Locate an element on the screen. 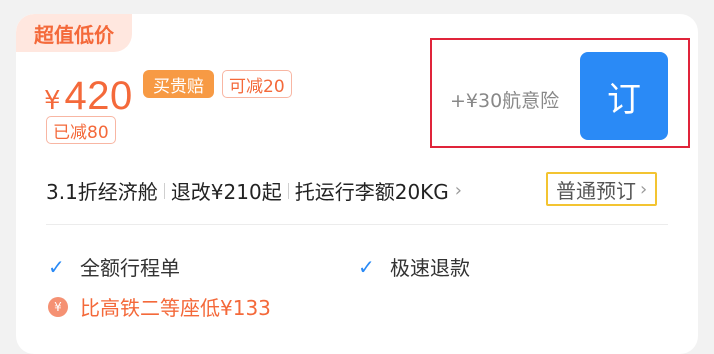  book-button: 订 is located at coordinates (624, 96).